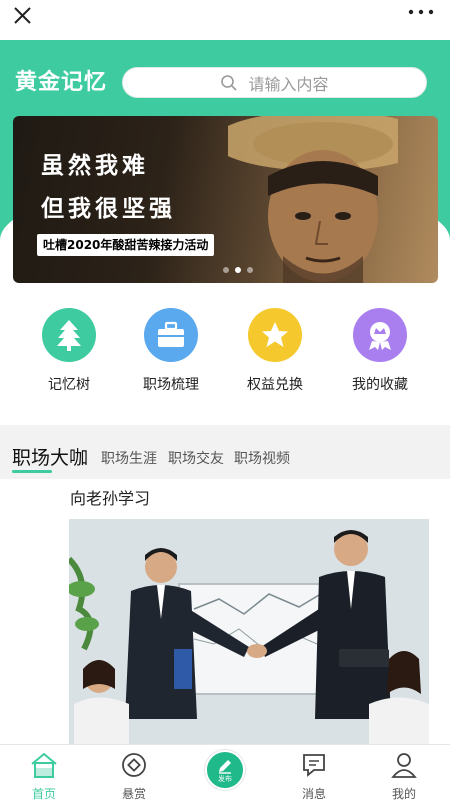 The height and width of the screenshot is (800, 450). I want to click on search-placeholder: 请输入内容, so click(288, 84).